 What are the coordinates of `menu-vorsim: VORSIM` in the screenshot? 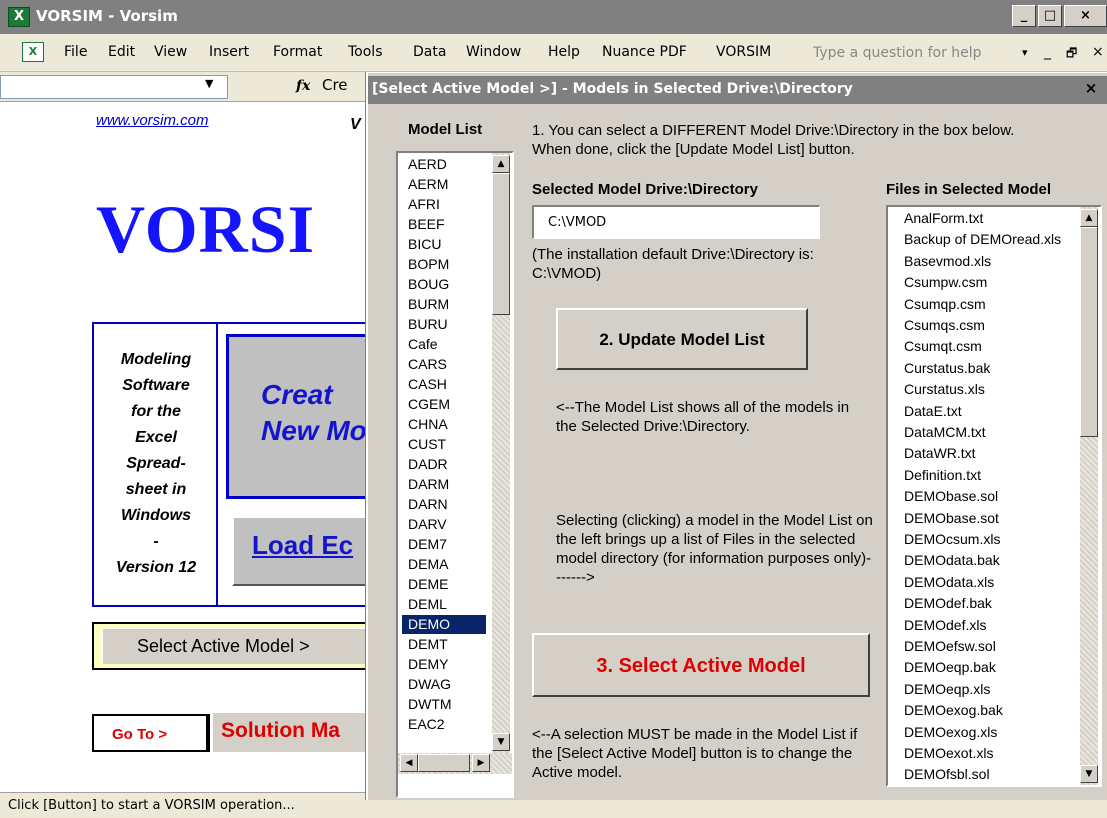 It's located at (743, 52).